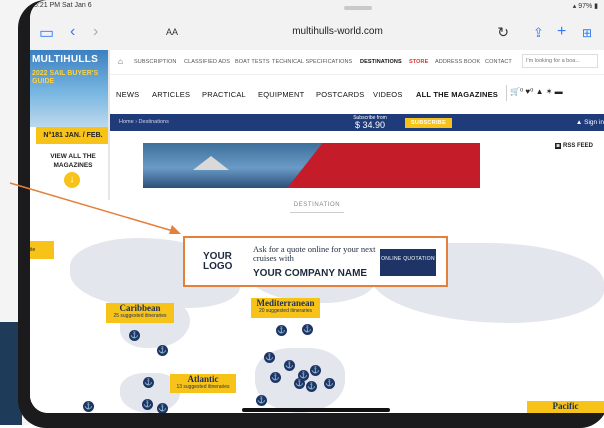 The width and height of the screenshot is (604, 428). What do you see at coordinates (91, 207) in the screenshot?
I see `arrow-line` at bounding box center [91, 207].